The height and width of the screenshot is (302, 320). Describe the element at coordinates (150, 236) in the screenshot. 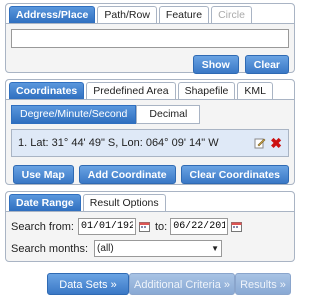

I see `date-body: Search from: to:` at that location.